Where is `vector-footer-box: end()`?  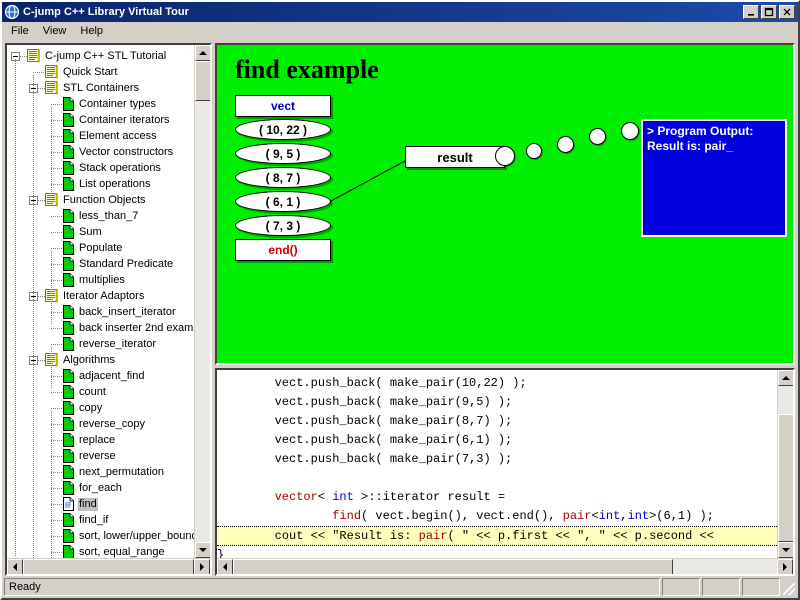 vector-footer-box: end() is located at coordinates (283, 250).